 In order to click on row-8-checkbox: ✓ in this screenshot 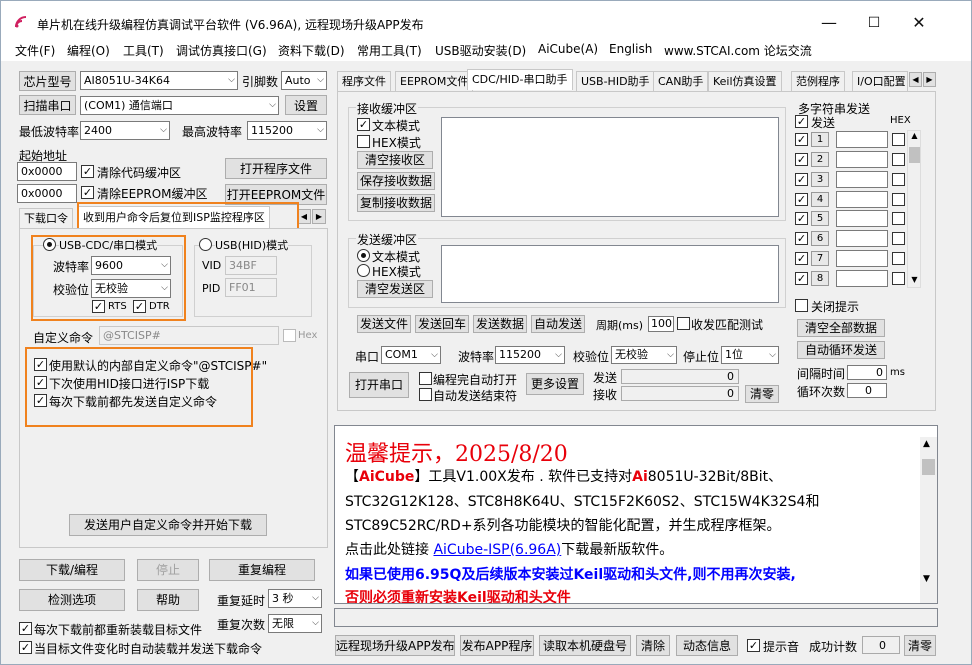, I will do `click(801, 278)`.